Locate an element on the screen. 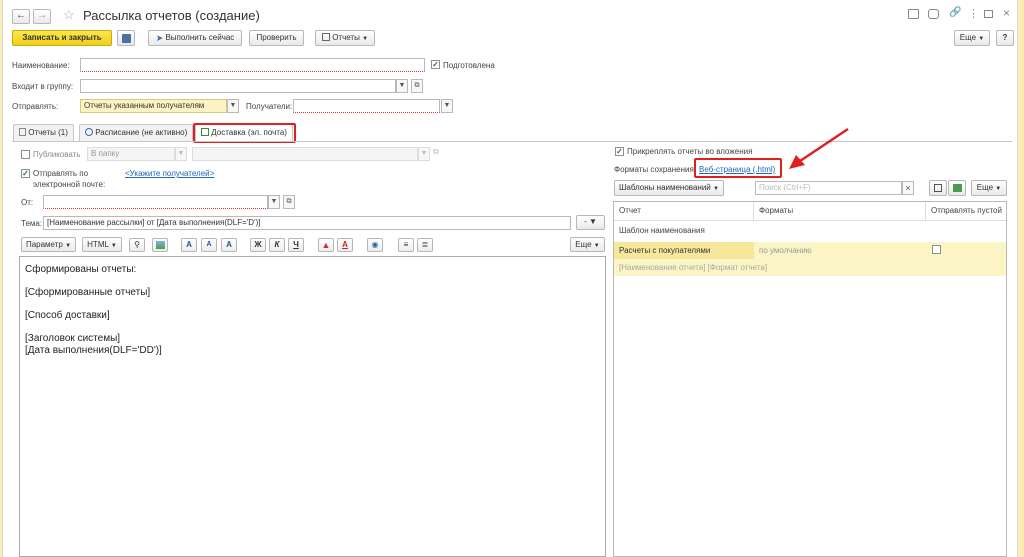 The height and width of the screenshot is (557, 1024). prepared-label: Подготовлена is located at coordinates (469, 65).